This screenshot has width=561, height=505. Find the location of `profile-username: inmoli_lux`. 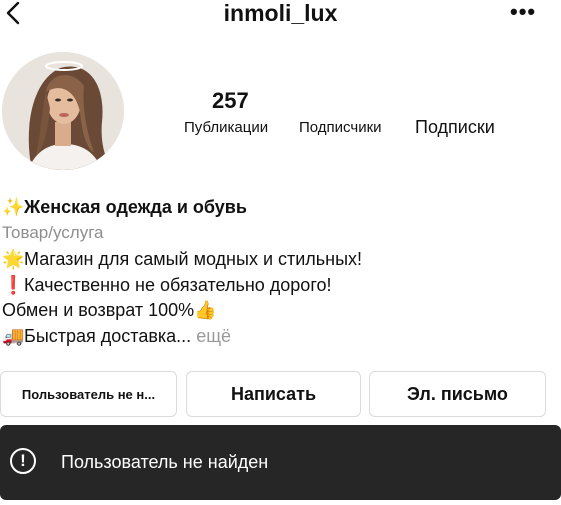

profile-username: inmoli_lux is located at coordinates (280, 13).